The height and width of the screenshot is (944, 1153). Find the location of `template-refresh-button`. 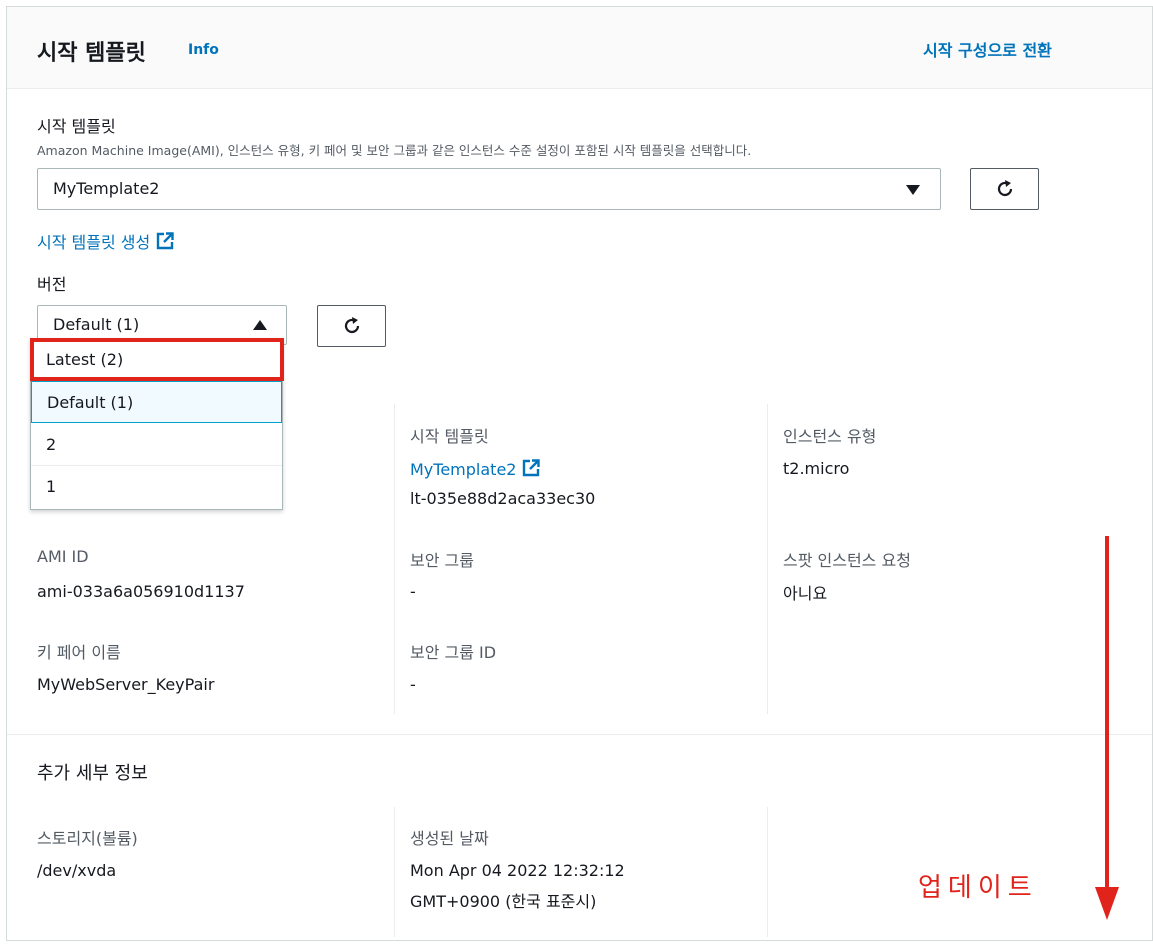

template-refresh-button is located at coordinates (1004, 189).